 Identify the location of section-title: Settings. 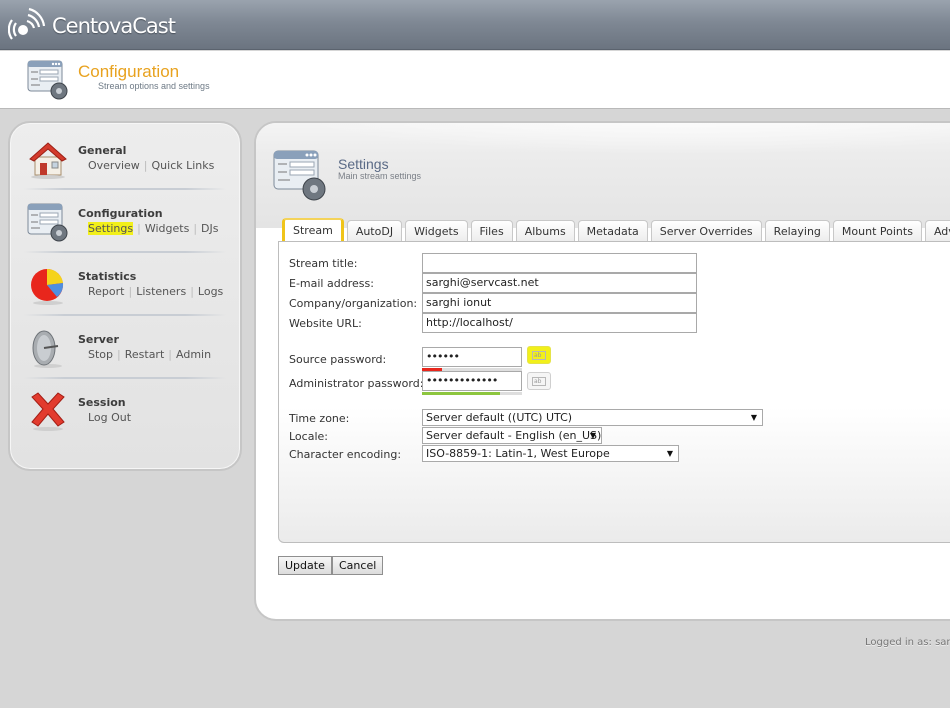
(363, 164).